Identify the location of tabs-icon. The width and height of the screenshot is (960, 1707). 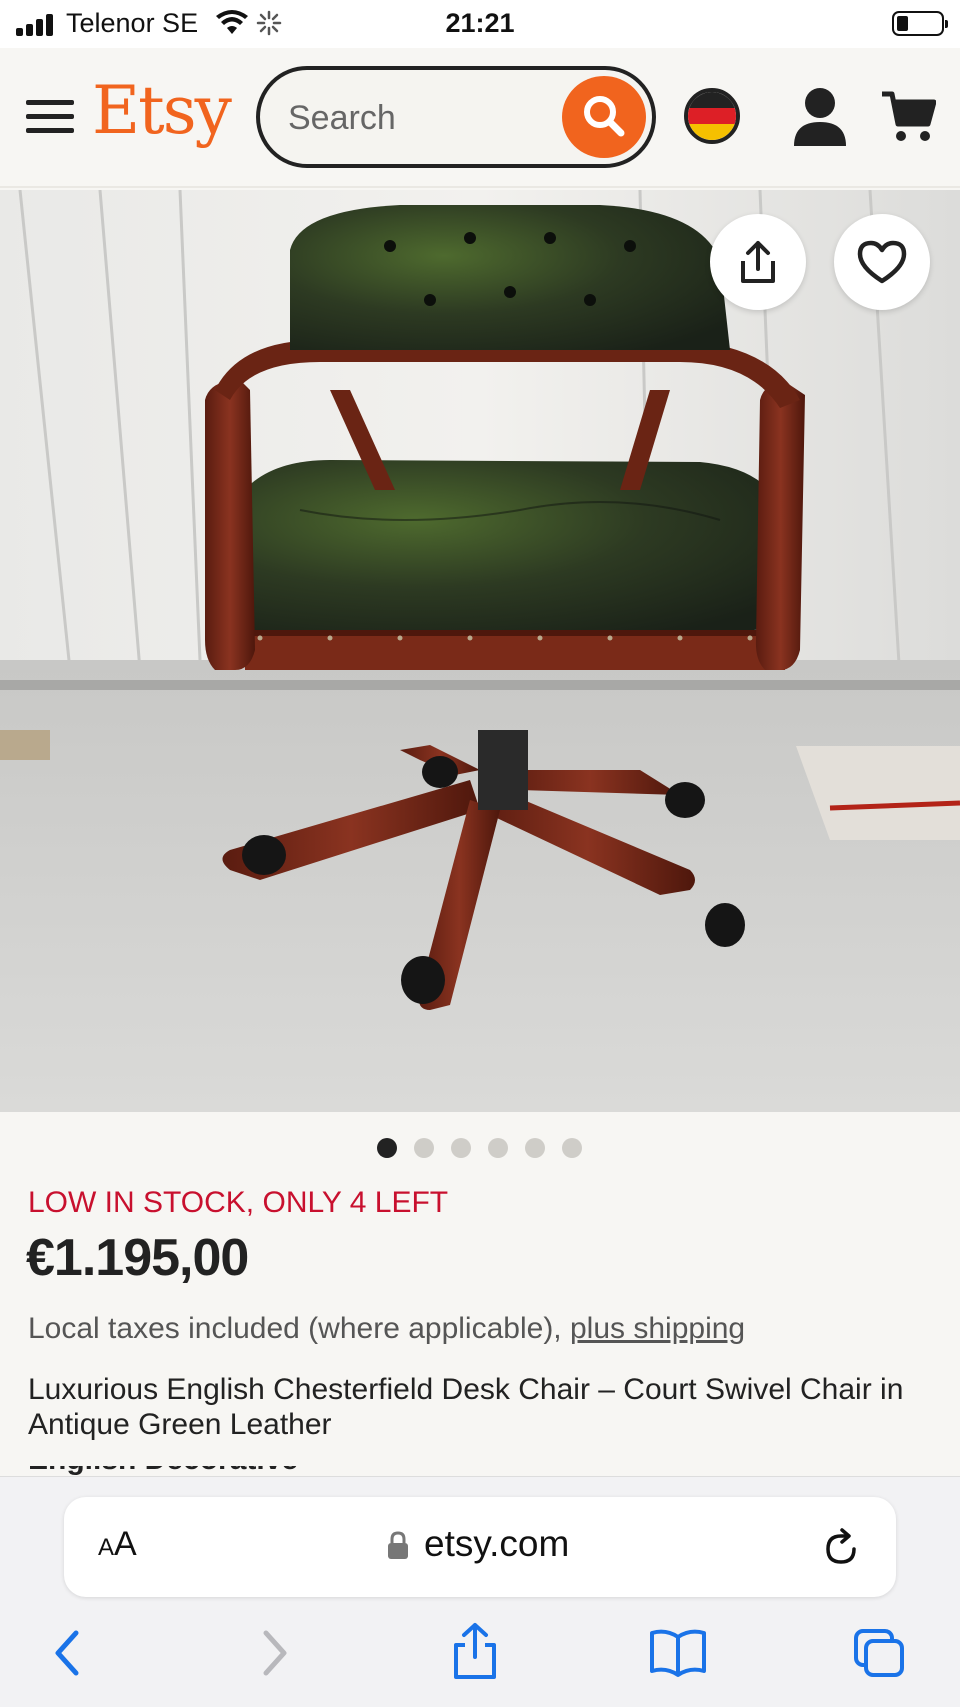
(880, 1654).